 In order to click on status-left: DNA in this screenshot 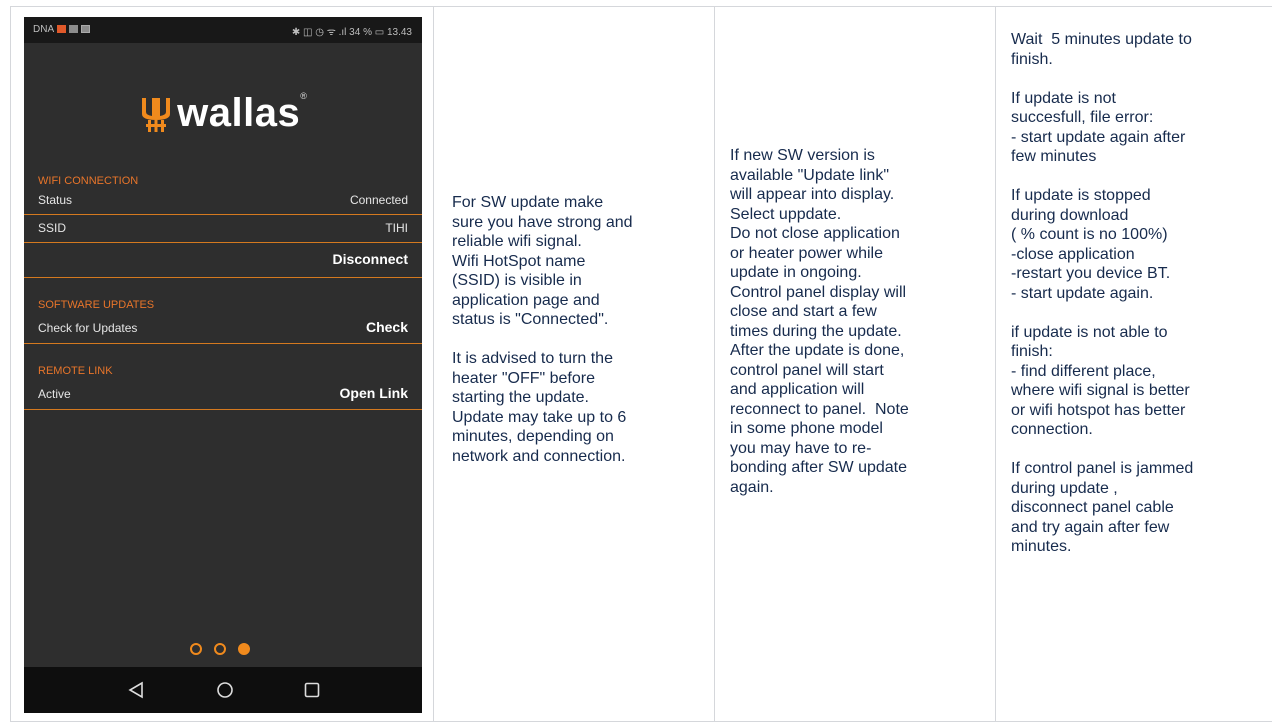, I will do `click(62, 29)`.